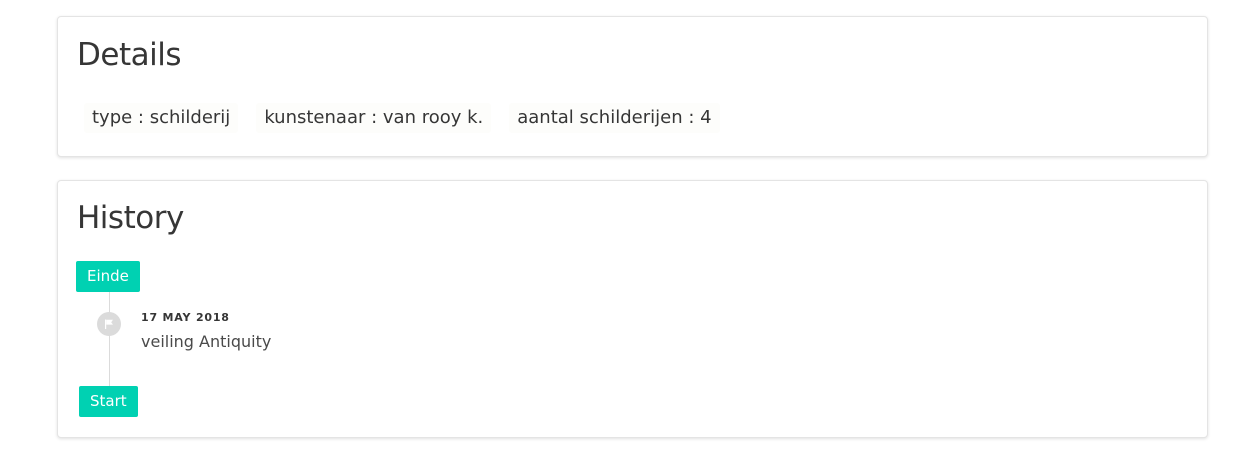 This screenshot has height=464, width=1241. Describe the element at coordinates (206, 341) in the screenshot. I see `timeline-event-description: veiling Antiquity` at that location.